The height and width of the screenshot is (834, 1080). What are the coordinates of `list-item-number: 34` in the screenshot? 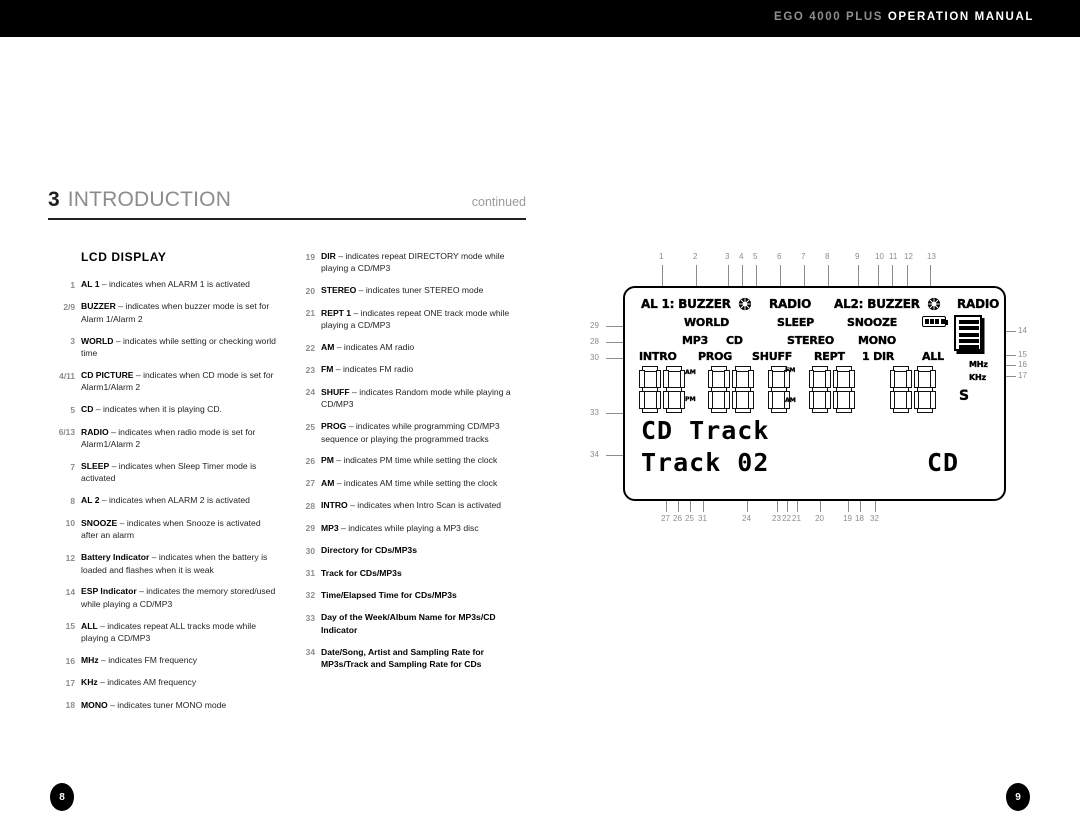 It's located at (310, 652).